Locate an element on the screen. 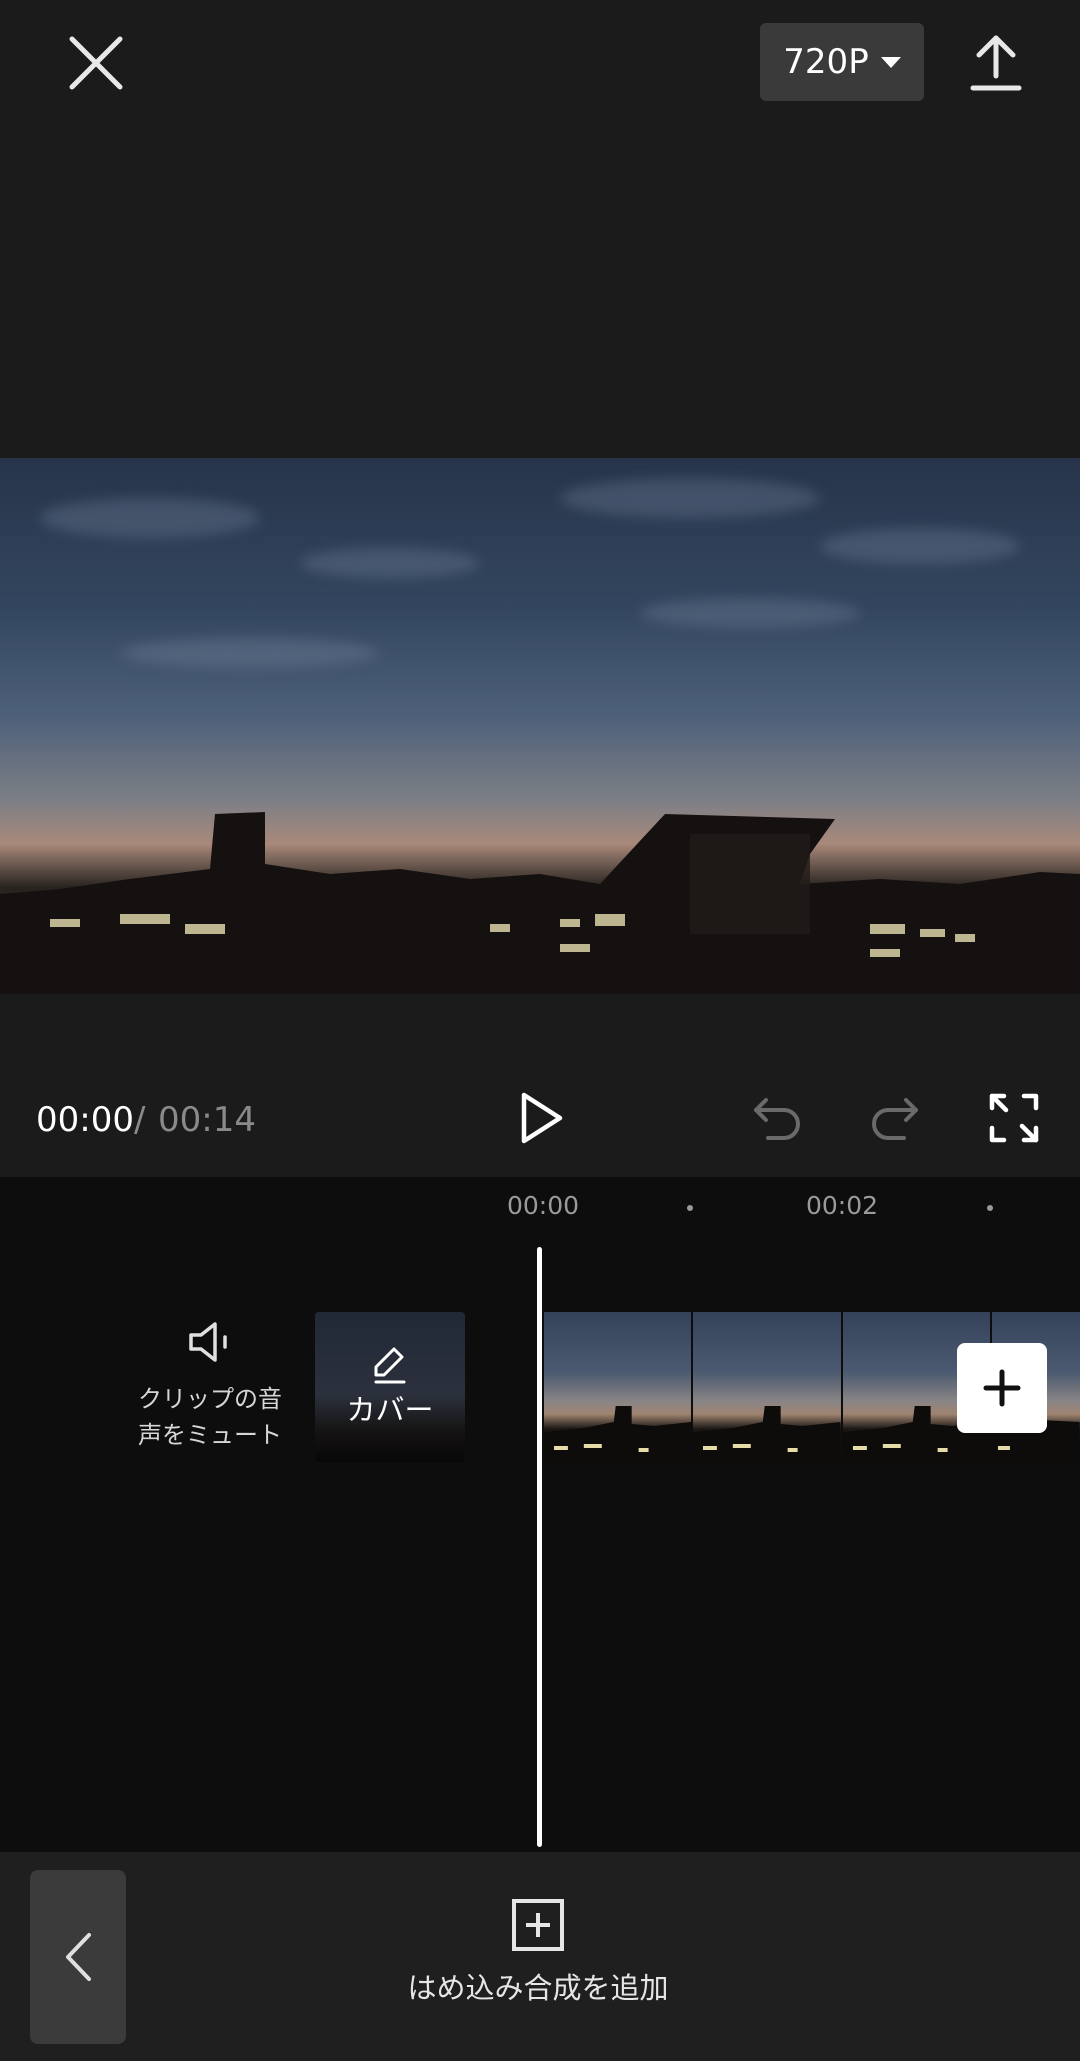 This screenshot has height=2061, width=1080. close-icon is located at coordinates (96, 63).